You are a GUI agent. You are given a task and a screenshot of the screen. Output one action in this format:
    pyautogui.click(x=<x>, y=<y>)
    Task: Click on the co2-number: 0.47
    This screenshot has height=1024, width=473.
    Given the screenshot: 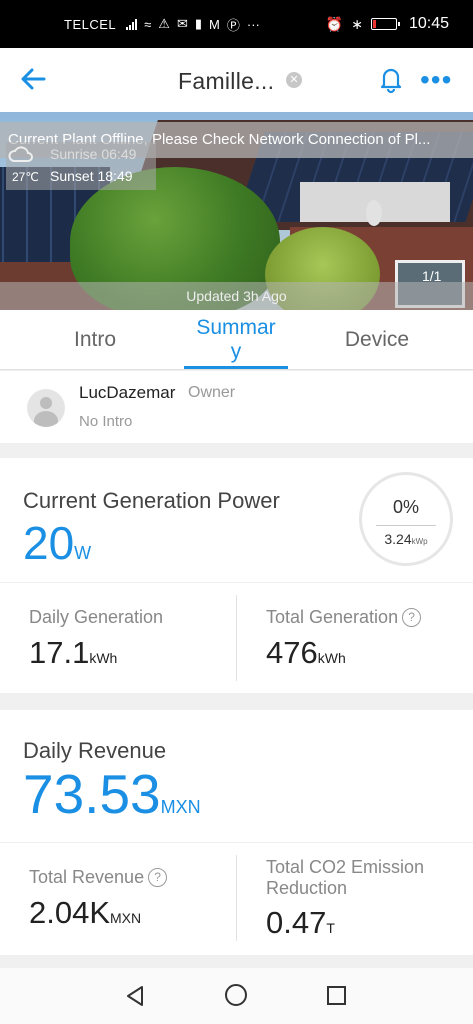 What is the action you would take?
    pyautogui.click(x=296, y=922)
    